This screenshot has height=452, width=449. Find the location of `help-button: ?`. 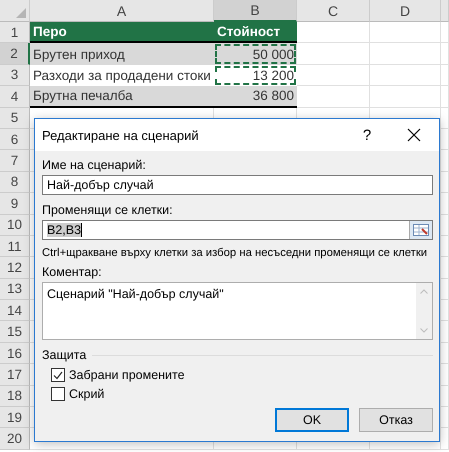

help-button: ? is located at coordinates (367, 135).